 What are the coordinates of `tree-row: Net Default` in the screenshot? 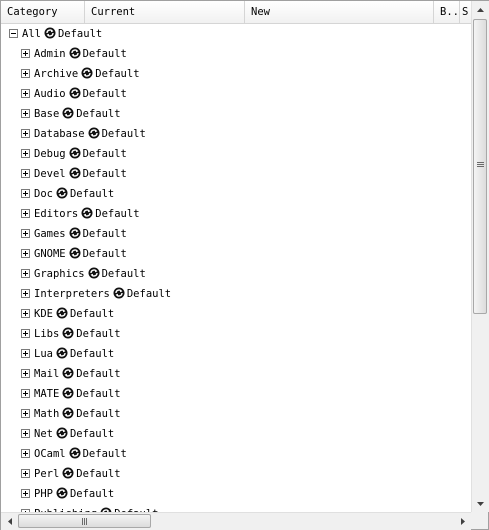 It's located at (67, 434).